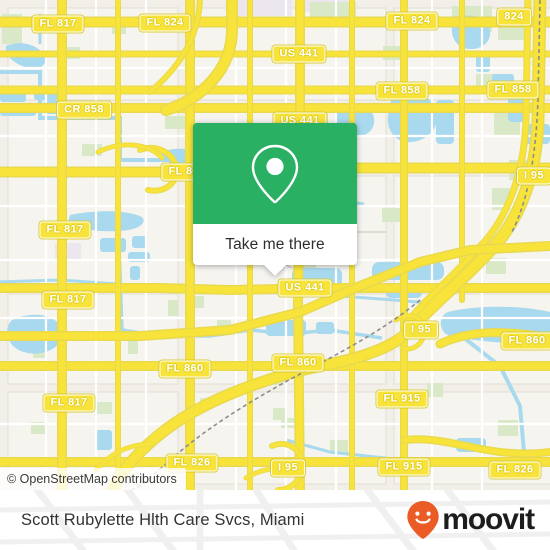 This screenshot has width=550, height=550. I want to click on callout-label: Take me there, so click(275, 244).